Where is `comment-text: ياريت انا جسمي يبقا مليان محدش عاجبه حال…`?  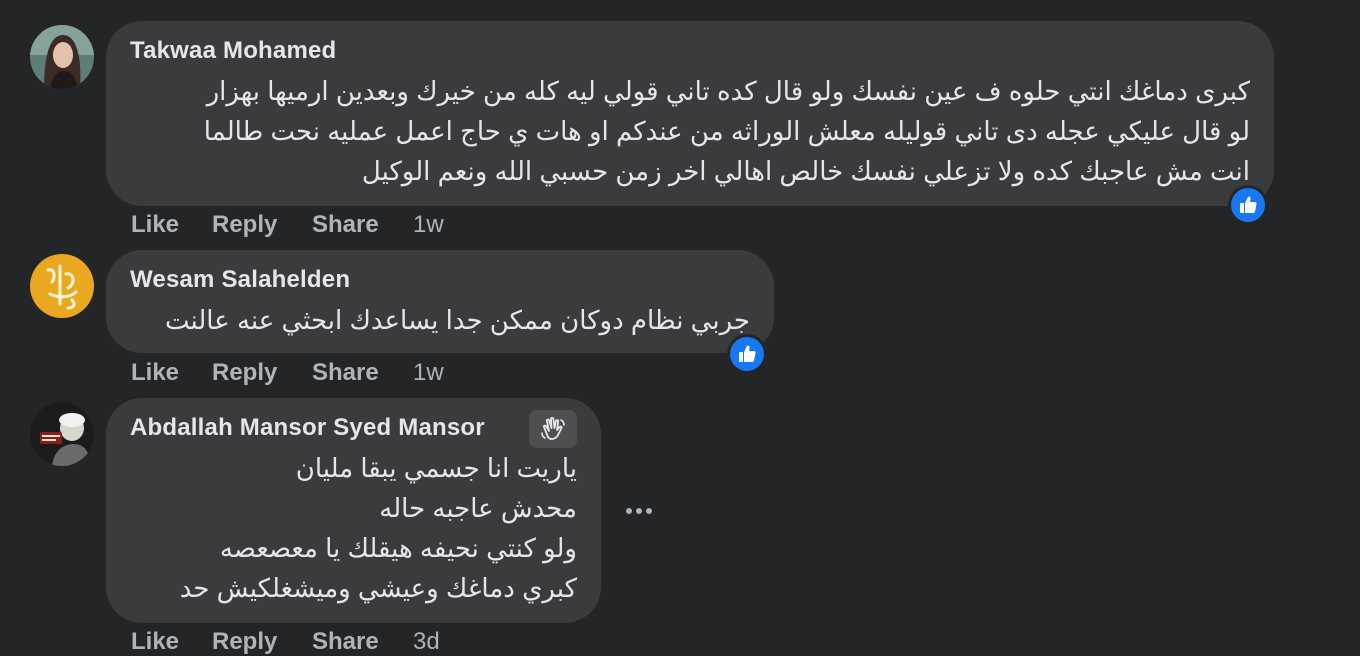
comment-text: ياريت انا جسمي يبقا مليان محدش عاجبه حال… is located at coordinates (378, 528).